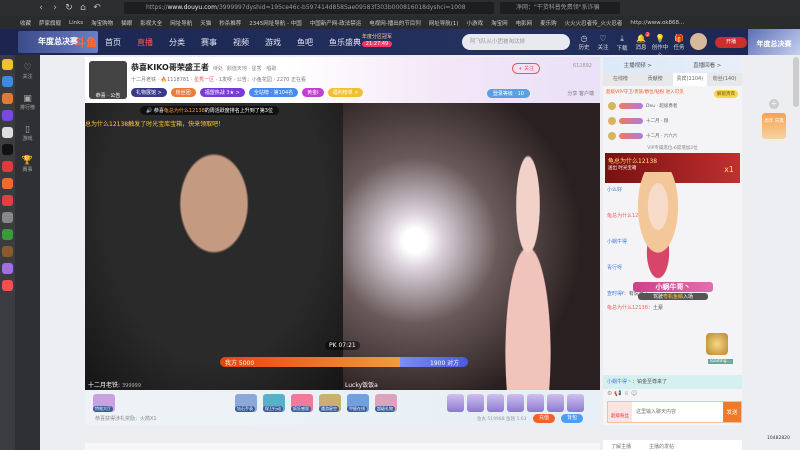 This screenshot has height=450, width=800. Describe the element at coordinates (27, 102) in the screenshot. I see `sidebar-item: ▣ 排行榜` at that location.